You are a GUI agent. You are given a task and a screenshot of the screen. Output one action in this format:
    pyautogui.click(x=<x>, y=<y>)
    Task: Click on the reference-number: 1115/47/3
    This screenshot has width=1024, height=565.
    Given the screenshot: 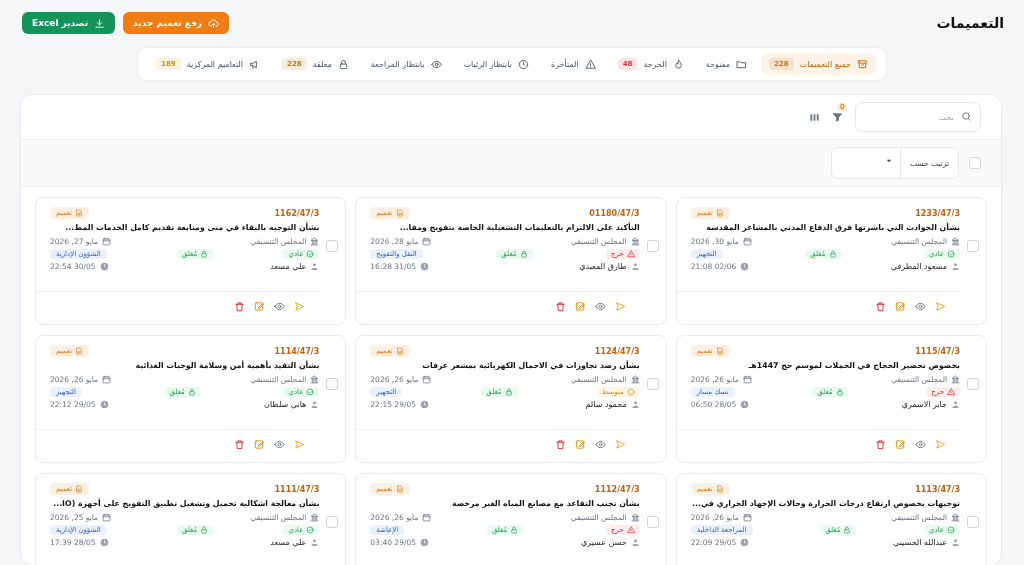 What is the action you would take?
    pyautogui.click(x=937, y=351)
    